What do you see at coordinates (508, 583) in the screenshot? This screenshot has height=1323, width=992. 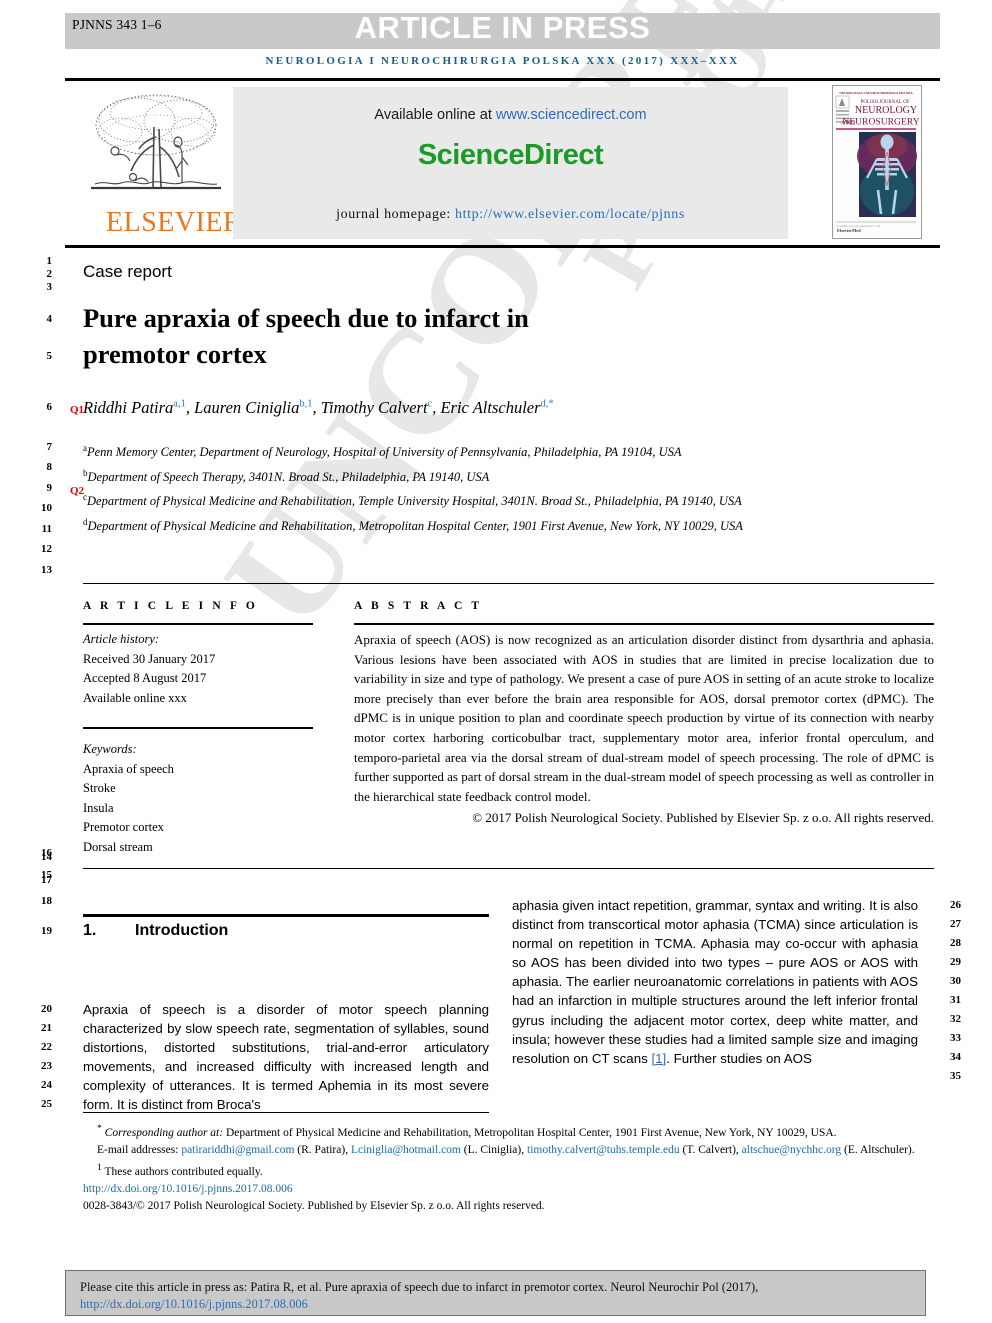 I see `info-top-rule` at bounding box center [508, 583].